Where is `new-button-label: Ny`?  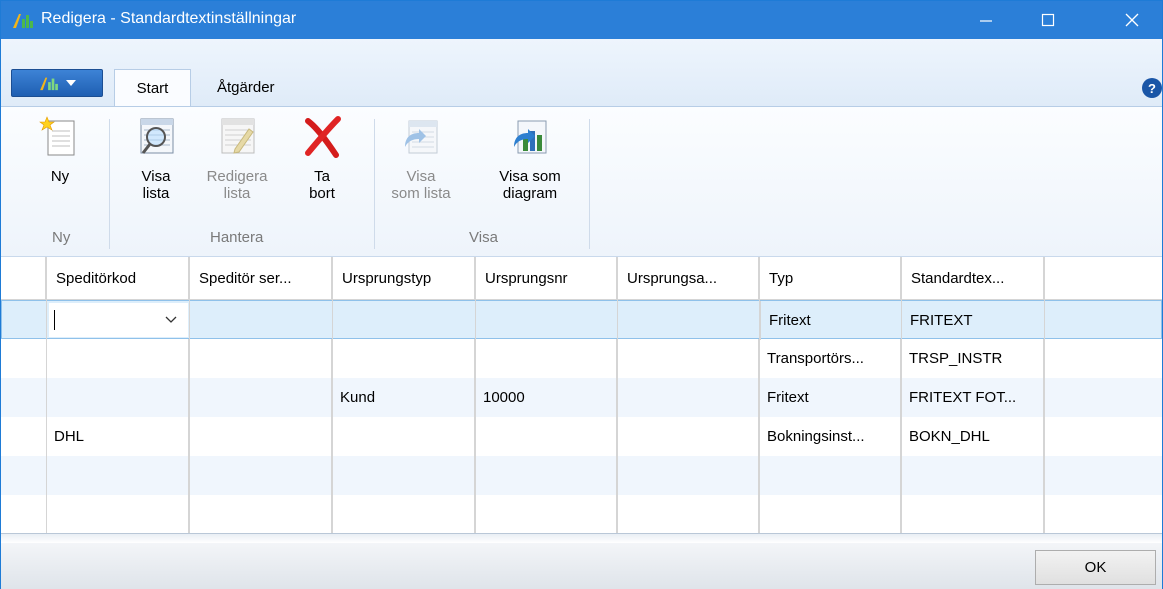 new-button-label: Ny is located at coordinates (60, 176).